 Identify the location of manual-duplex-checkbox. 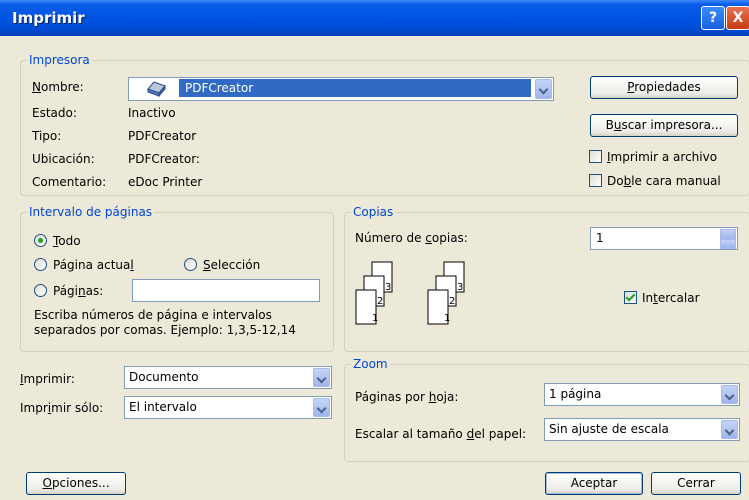
(595, 180).